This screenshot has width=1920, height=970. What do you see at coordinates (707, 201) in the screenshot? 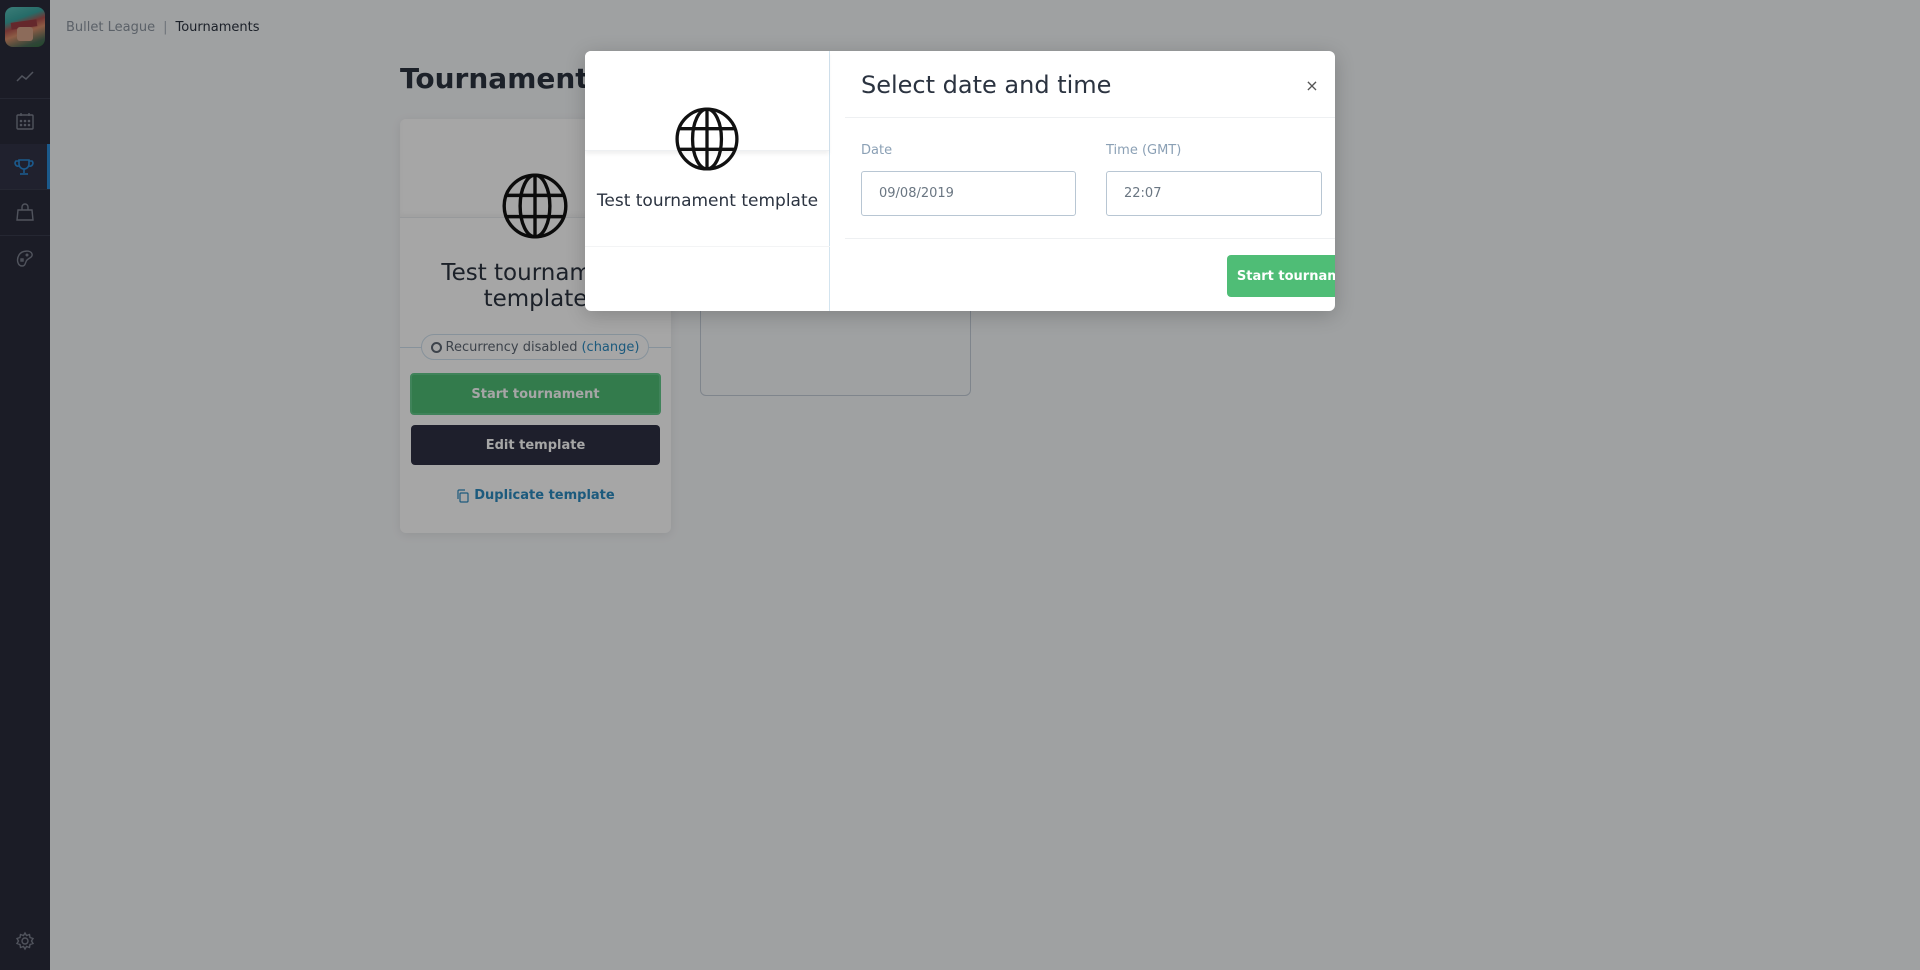
I see `preview-template-name: Test tournament template` at bounding box center [707, 201].